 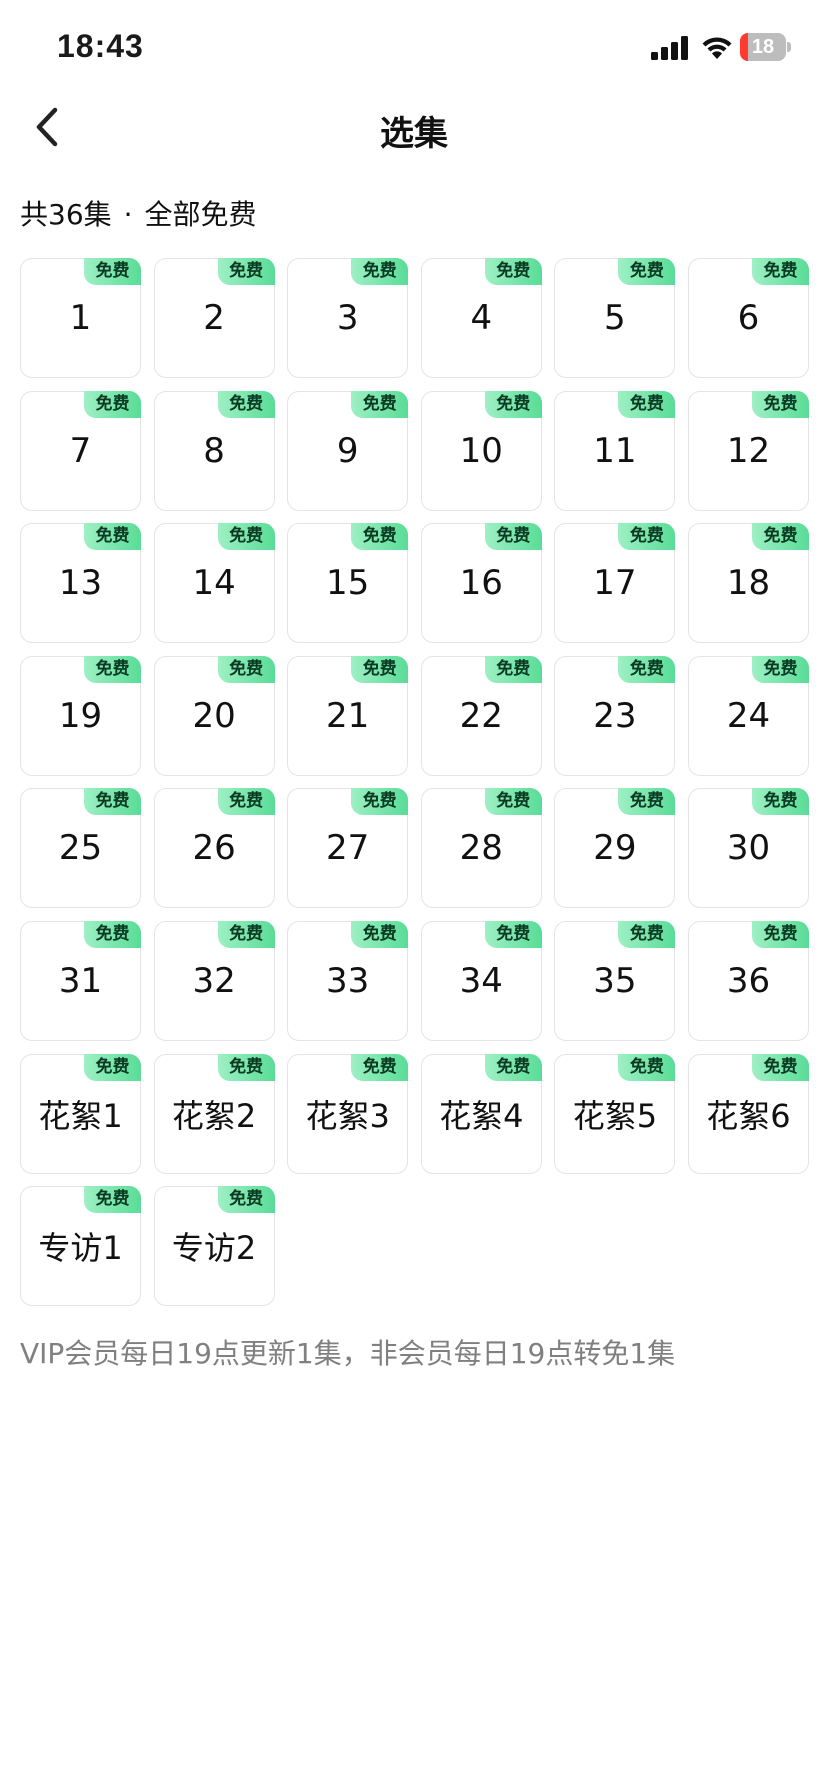 What do you see at coordinates (669, 48) in the screenshot?
I see `cellular-signal-icon` at bounding box center [669, 48].